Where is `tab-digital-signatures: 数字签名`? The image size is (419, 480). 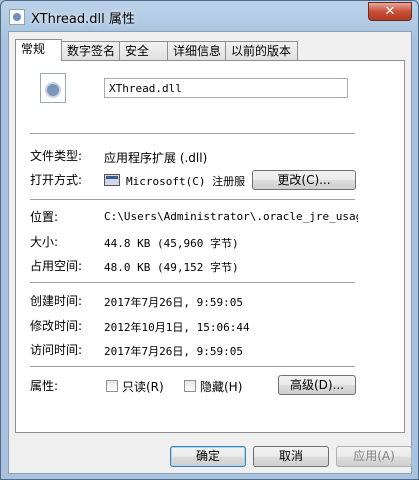 tab-digital-signatures: 数字签名 is located at coordinates (90, 50).